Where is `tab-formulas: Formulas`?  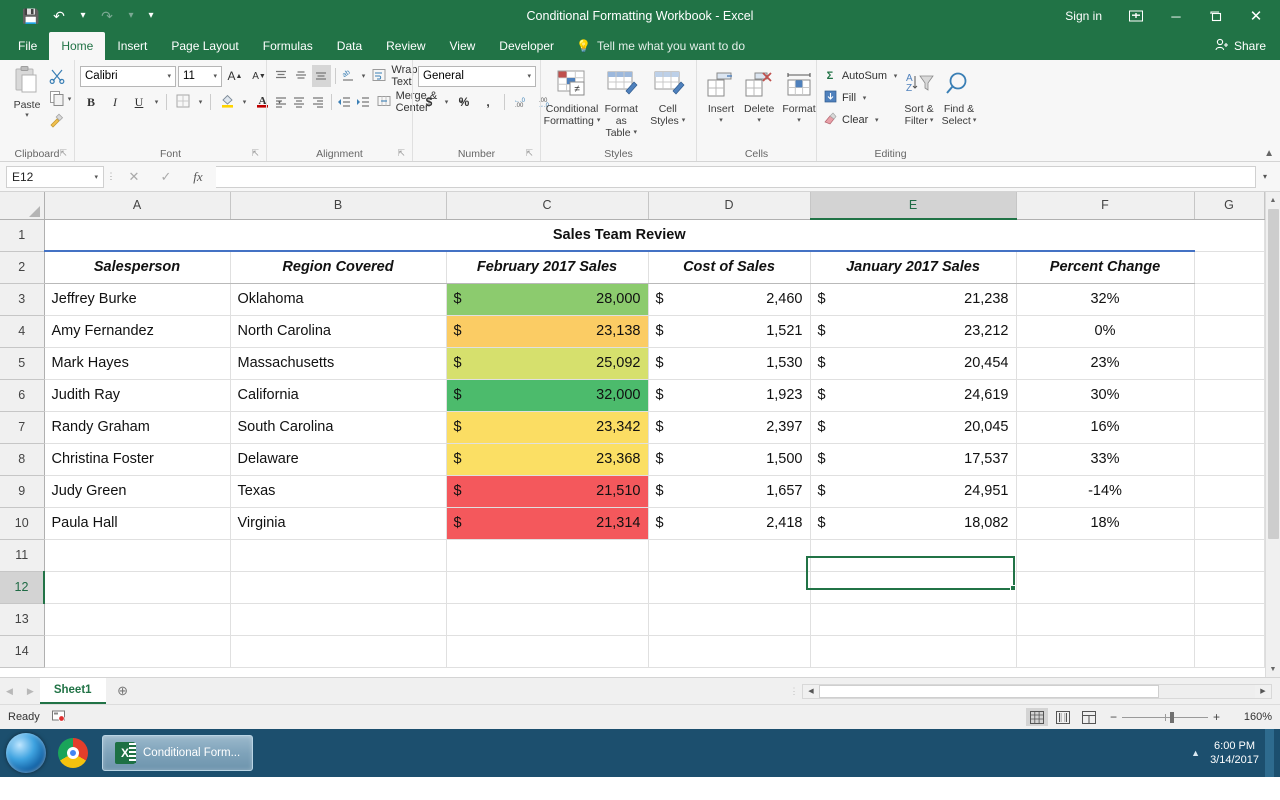
tab-formulas: Formulas is located at coordinates (288, 46).